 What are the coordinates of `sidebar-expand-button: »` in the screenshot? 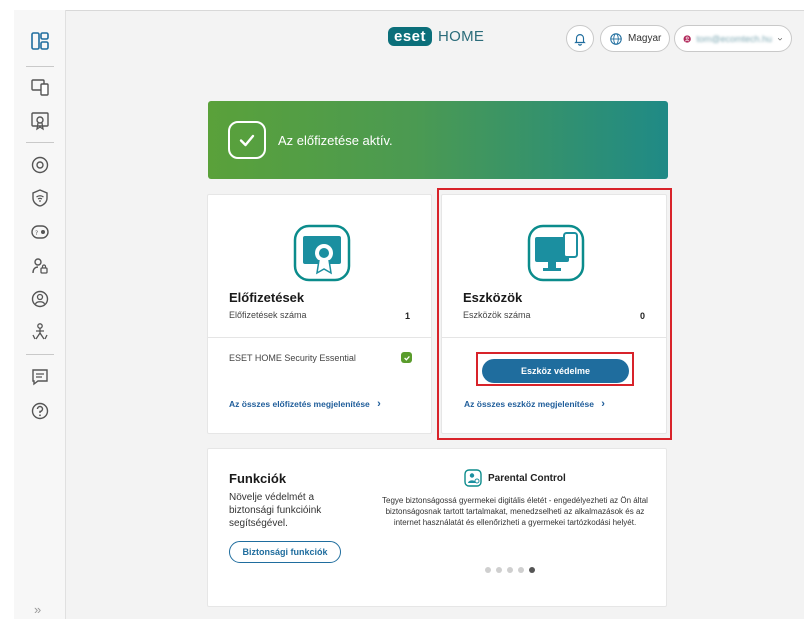 It's located at (37, 609).